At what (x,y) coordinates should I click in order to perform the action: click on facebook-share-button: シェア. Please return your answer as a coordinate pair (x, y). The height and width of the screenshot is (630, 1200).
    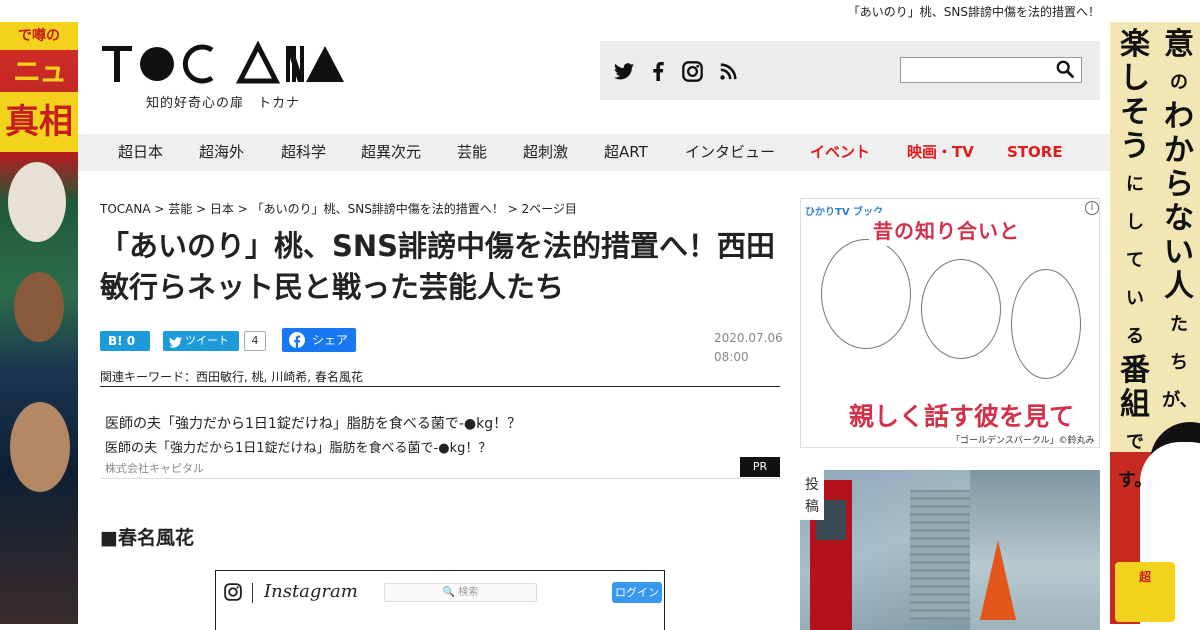
    Looking at the image, I should click on (319, 340).